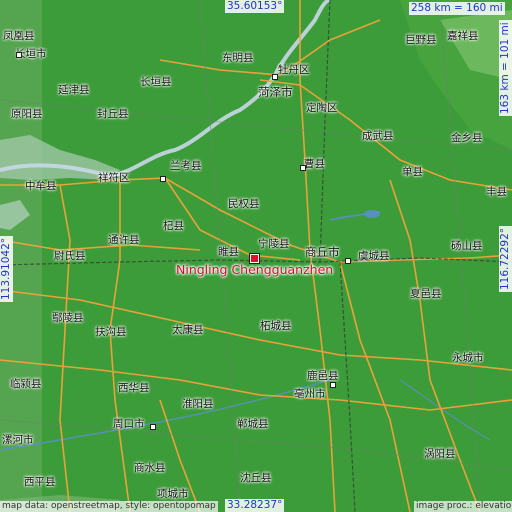 This screenshot has height=512, width=512. I want to click on place-label: 夏邑县, so click(426, 294).